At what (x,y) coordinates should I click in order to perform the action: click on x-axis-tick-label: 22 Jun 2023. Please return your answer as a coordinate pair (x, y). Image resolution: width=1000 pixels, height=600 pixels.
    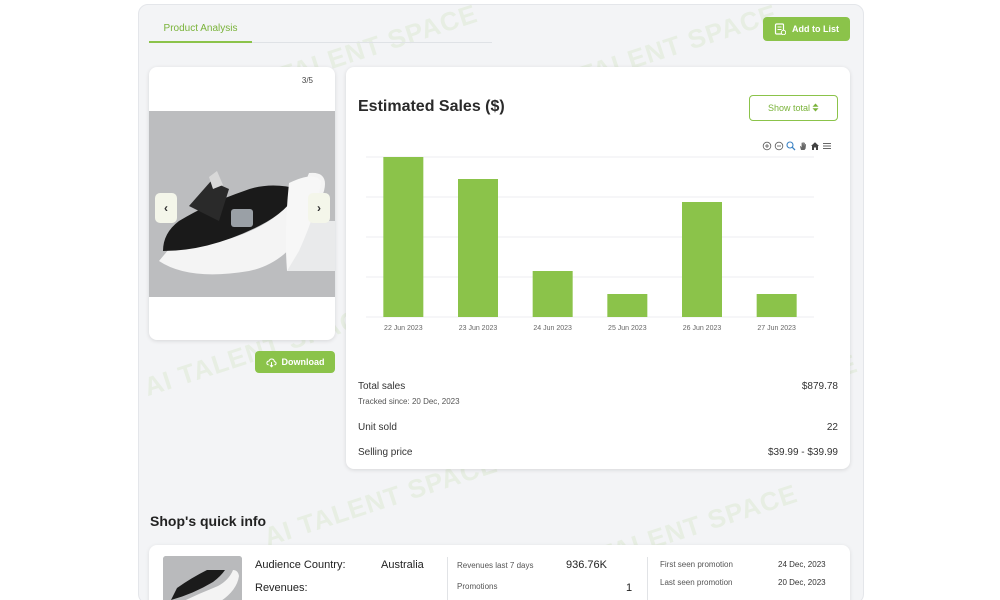
    Looking at the image, I should click on (403, 328).